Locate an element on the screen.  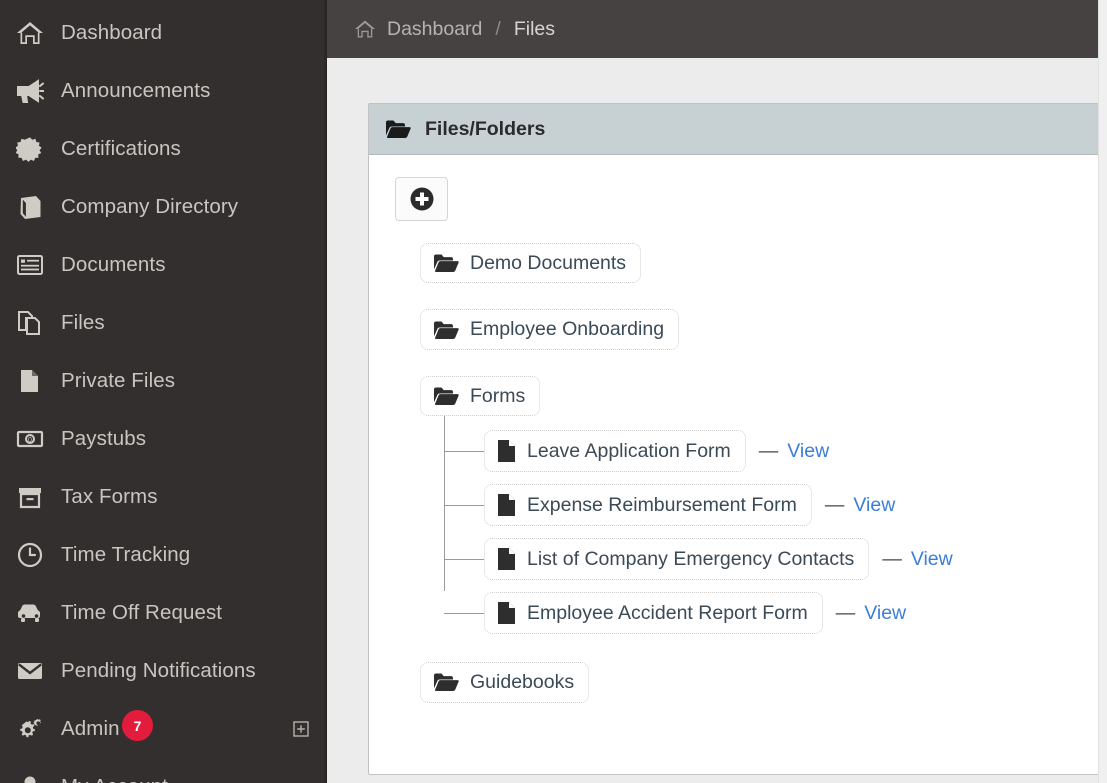
file-label: Employee Accident Report Form is located at coordinates (667, 613).